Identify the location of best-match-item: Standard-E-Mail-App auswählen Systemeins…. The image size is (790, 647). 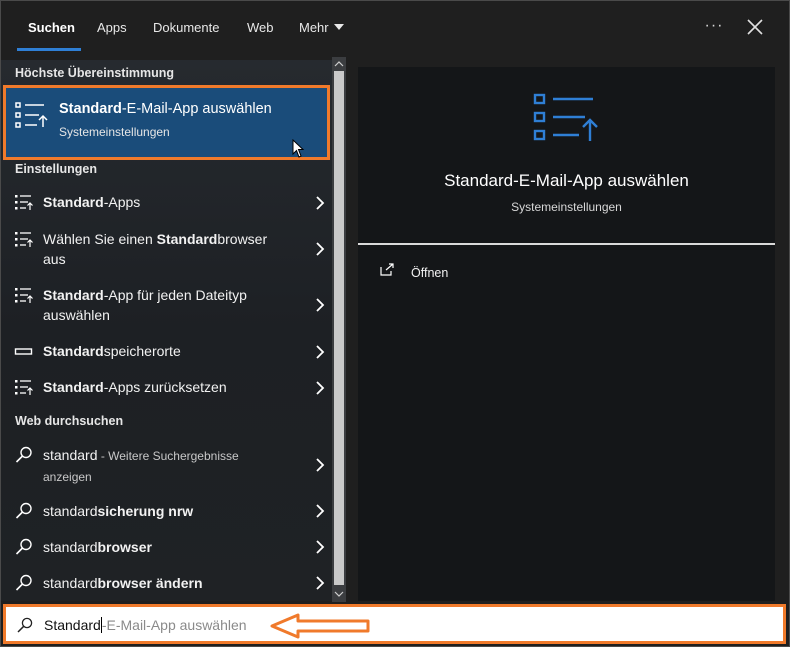
(166, 122).